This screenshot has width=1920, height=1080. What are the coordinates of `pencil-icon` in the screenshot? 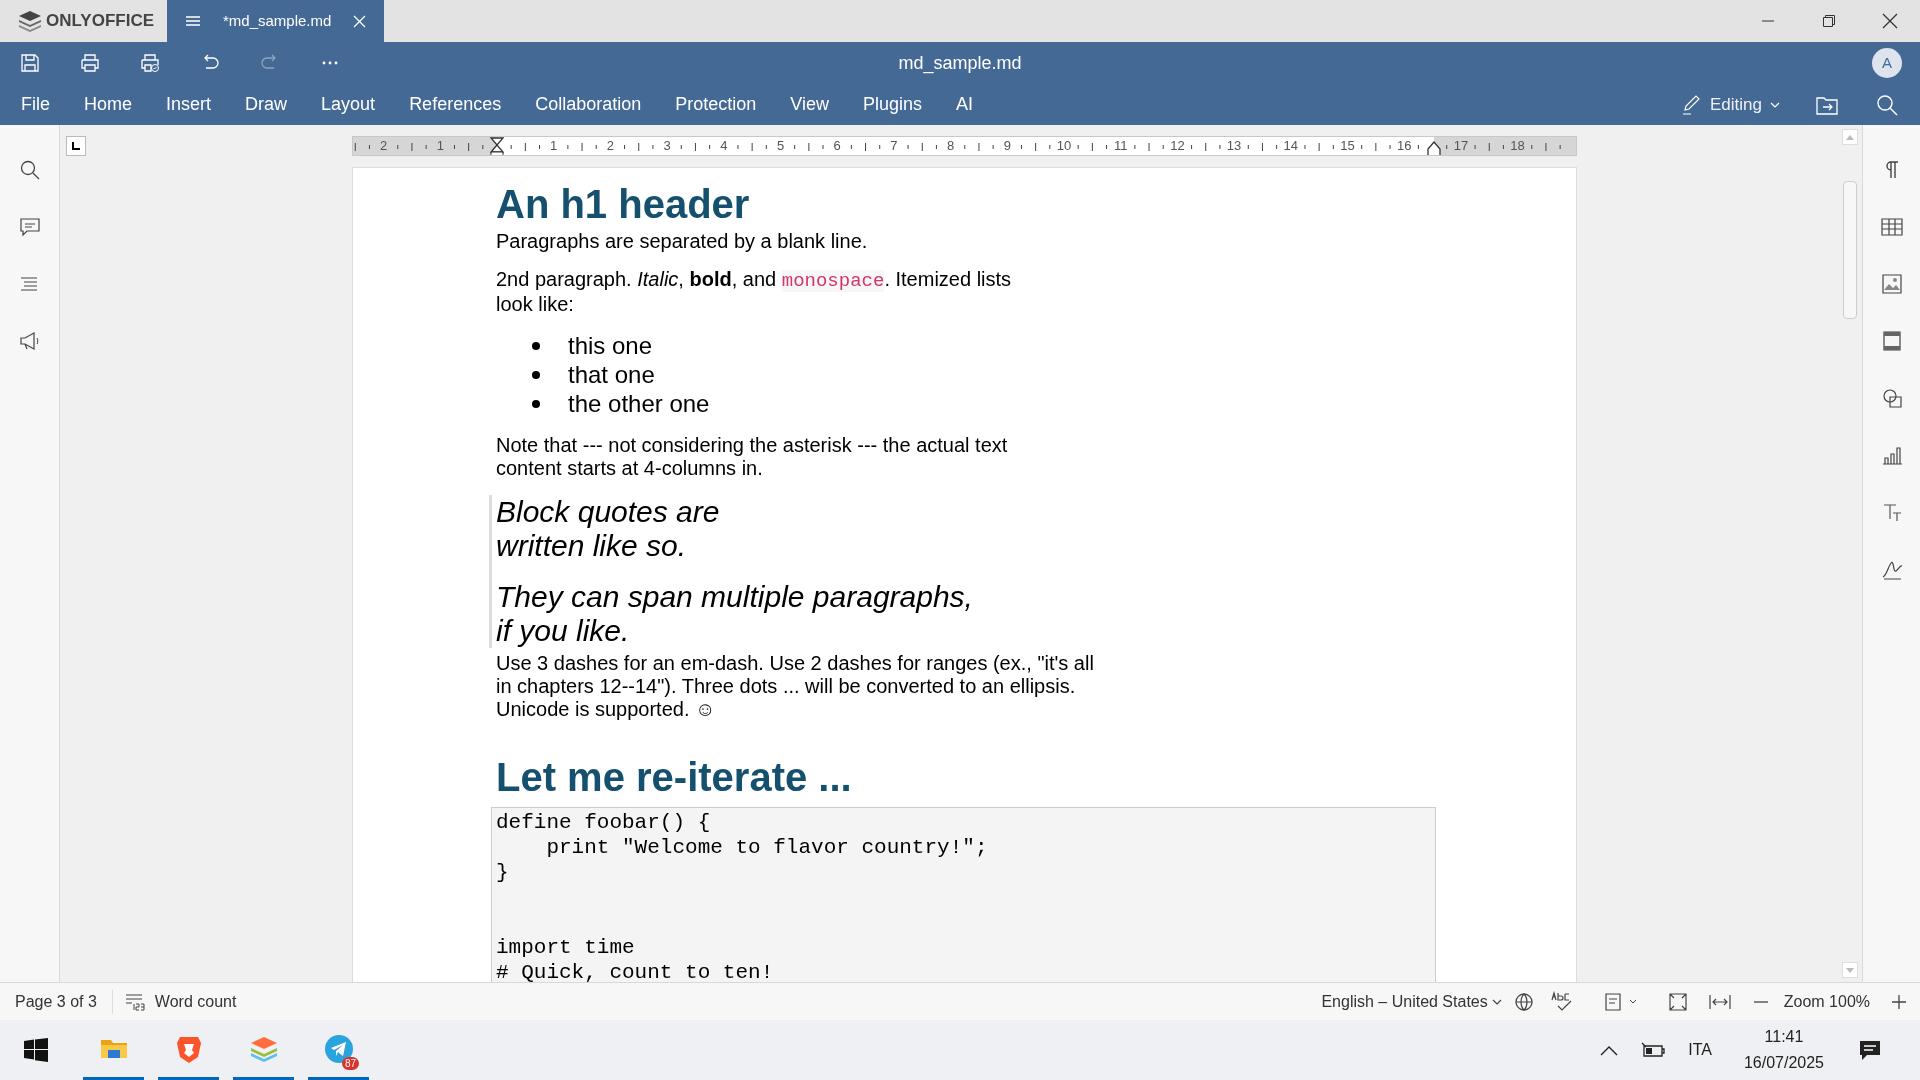 It's located at (1692, 104).